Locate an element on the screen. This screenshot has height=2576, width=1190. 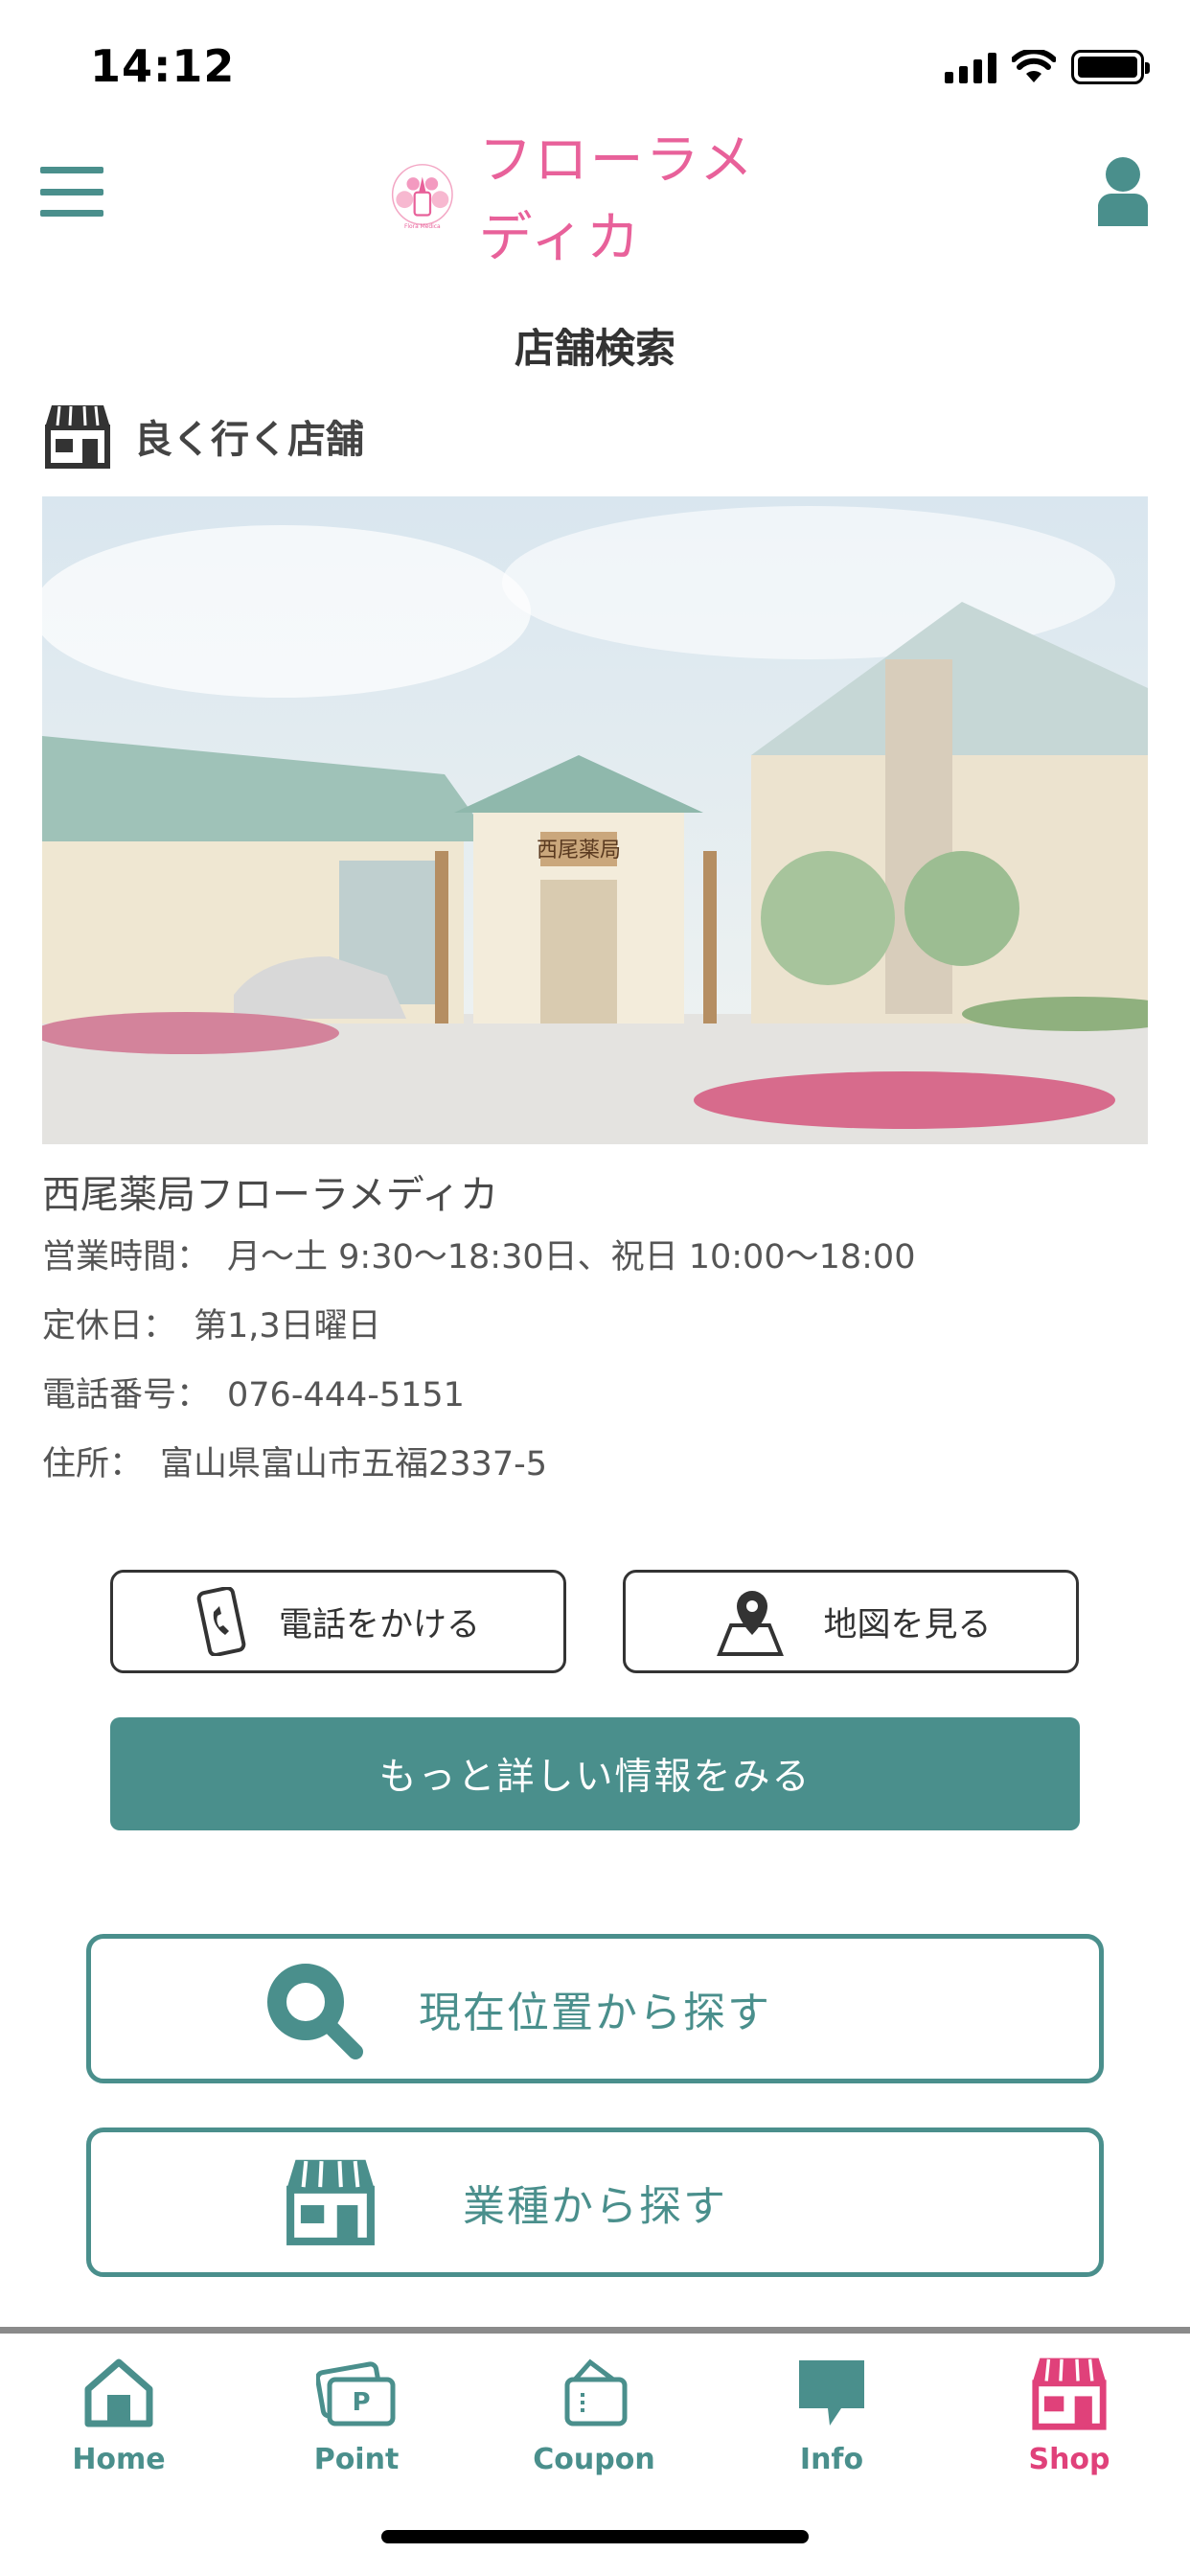
hours-value: 月〜土 9:30〜18:30日、祝日 10:00〜18:00 is located at coordinates (572, 1257).